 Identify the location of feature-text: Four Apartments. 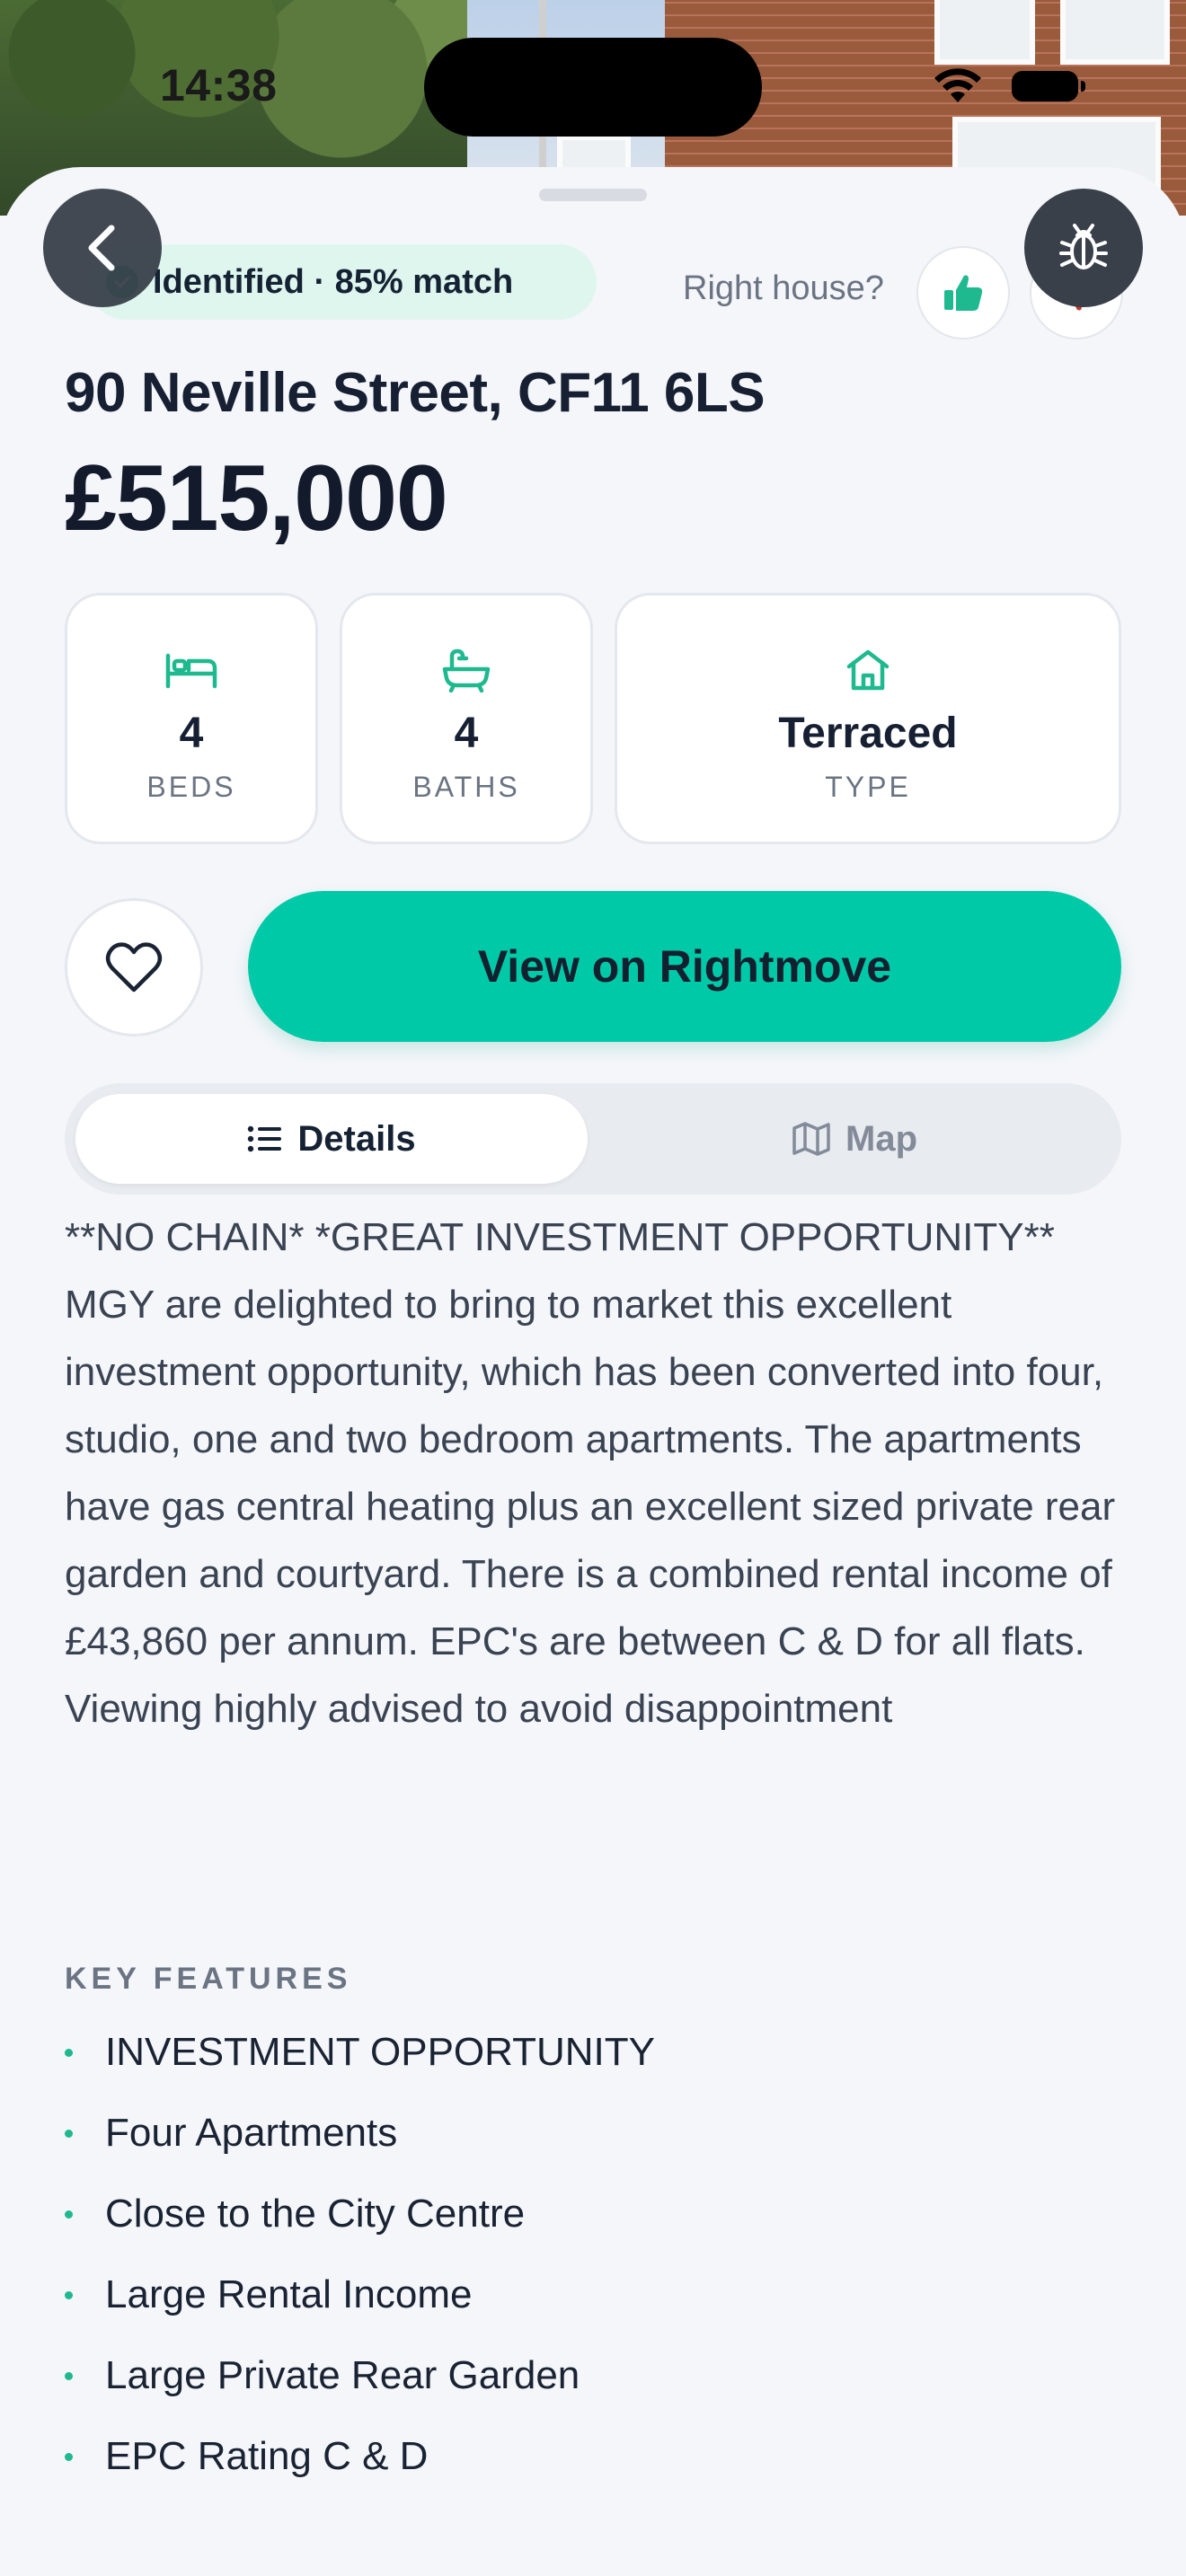
(251, 2133).